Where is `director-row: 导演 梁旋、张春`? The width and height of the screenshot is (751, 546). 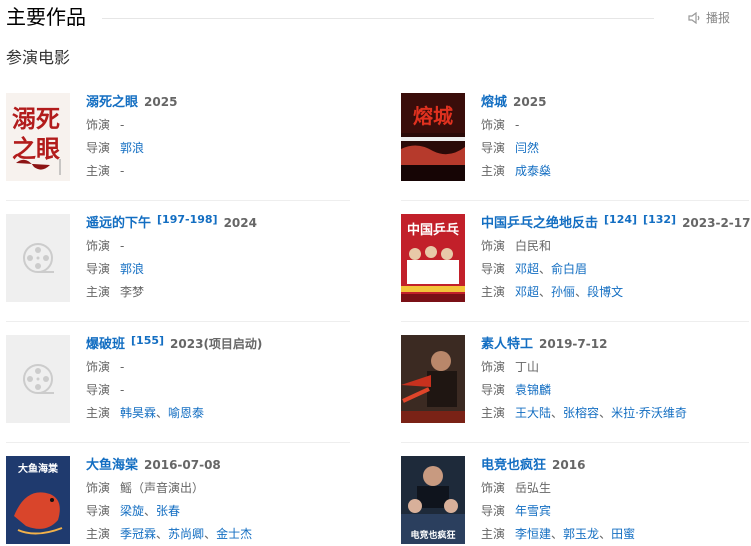
director-row: 导演 梁旋、张春 is located at coordinates (221, 511).